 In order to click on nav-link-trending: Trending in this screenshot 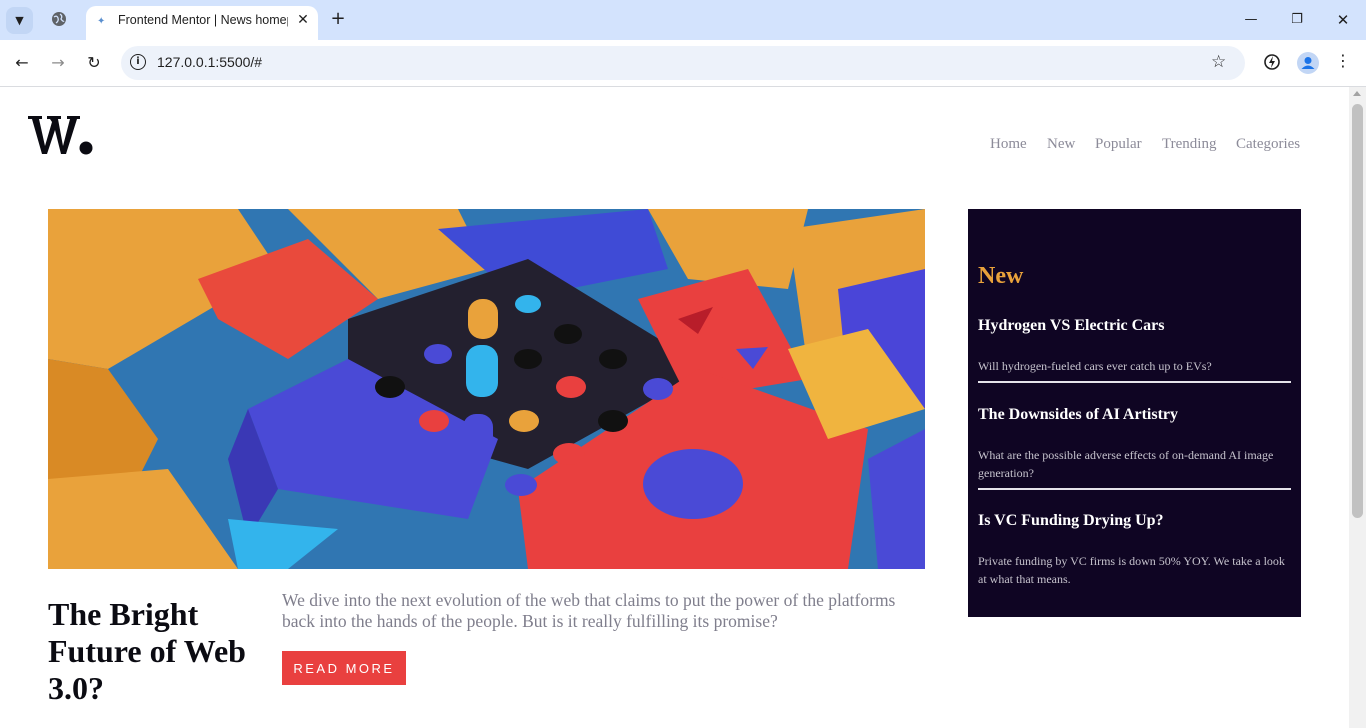, I will do `click(1189, 144)`.